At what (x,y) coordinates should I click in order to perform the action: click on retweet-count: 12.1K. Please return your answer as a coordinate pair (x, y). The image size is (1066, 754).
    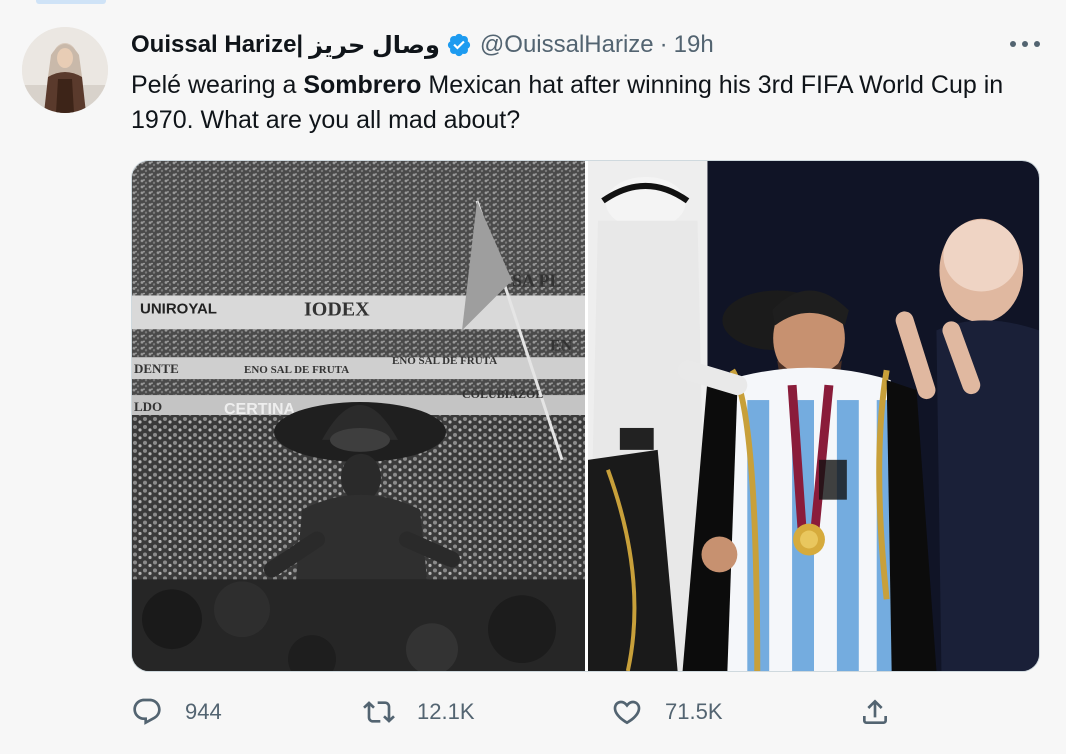
    Looking at the image, I should click on (446, 711).